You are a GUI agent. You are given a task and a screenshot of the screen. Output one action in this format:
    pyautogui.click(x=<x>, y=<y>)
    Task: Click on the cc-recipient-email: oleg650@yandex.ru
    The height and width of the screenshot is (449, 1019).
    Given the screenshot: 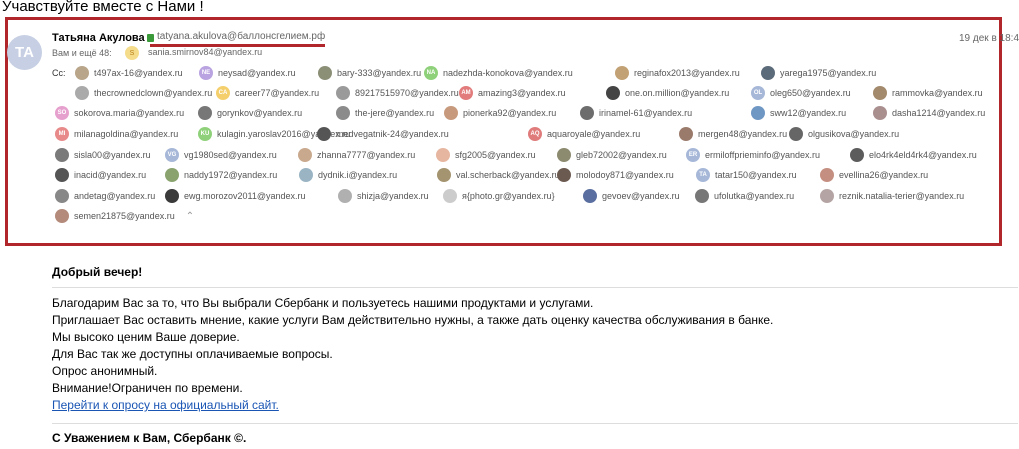 What is the action you would take?
    pyautogui.click(x=810, y=93)
    